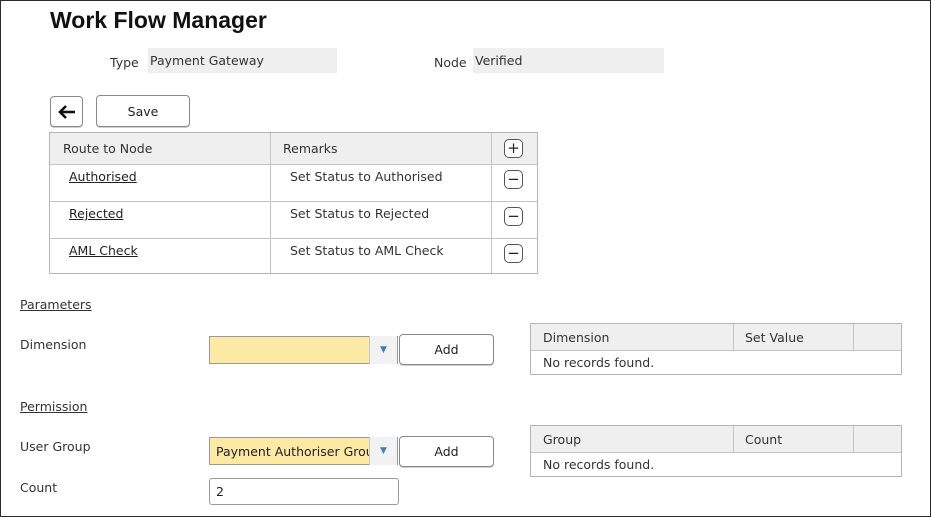  Describe the element at coordinates (53, 344) in the screenshot. I see `dimension-label: Dimension` at that location.